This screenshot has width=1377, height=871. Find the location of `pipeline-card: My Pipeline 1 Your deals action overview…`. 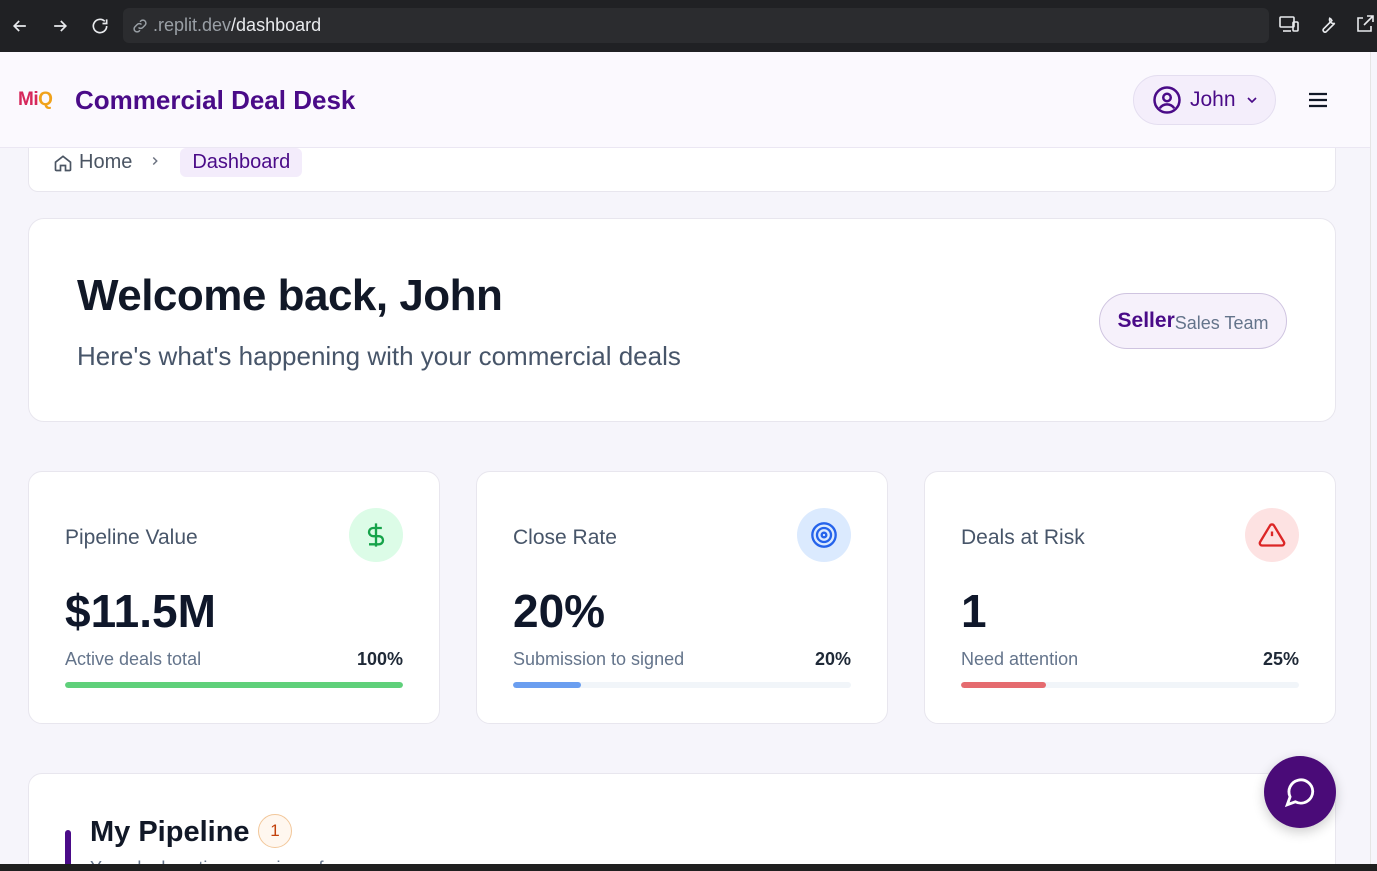

pipeline-card: My Pipeline 1 Your deals action overview… is located at coordinates (682, 822).